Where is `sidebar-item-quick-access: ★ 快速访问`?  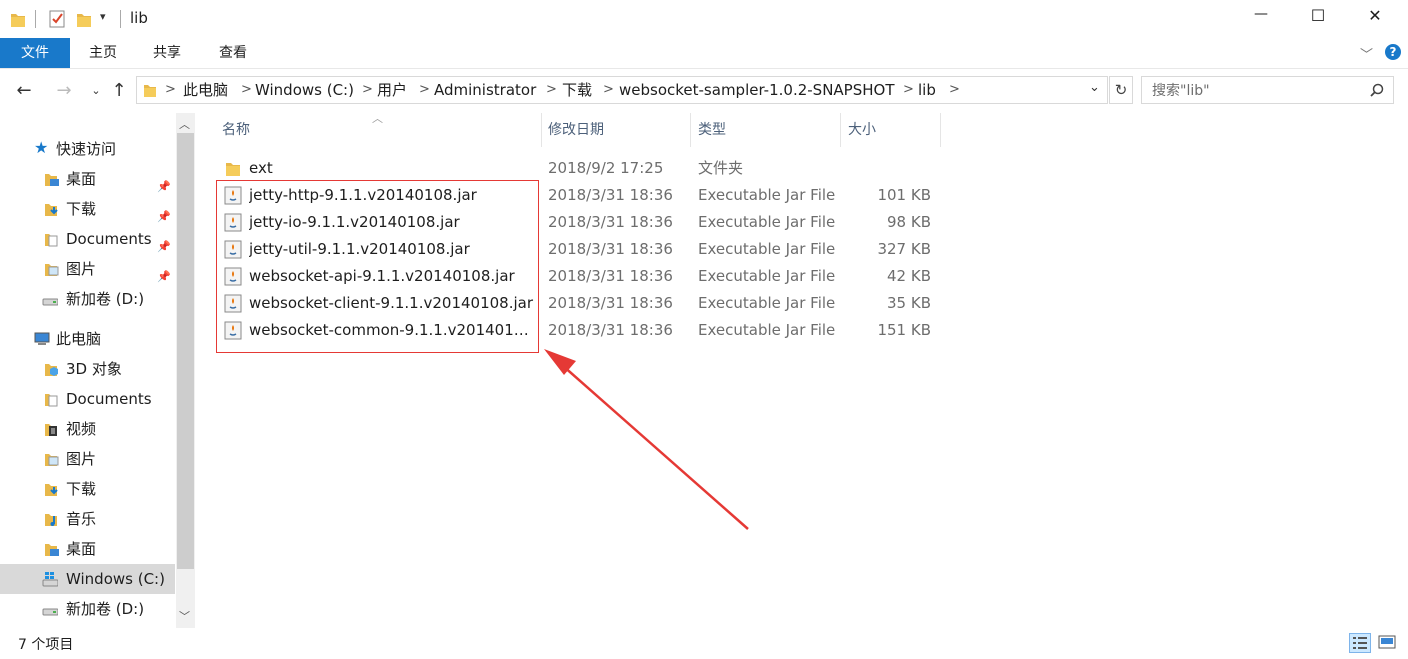 sidebar-item-quick-access: ★ 快速访问 is located at coordinates (87, 149).